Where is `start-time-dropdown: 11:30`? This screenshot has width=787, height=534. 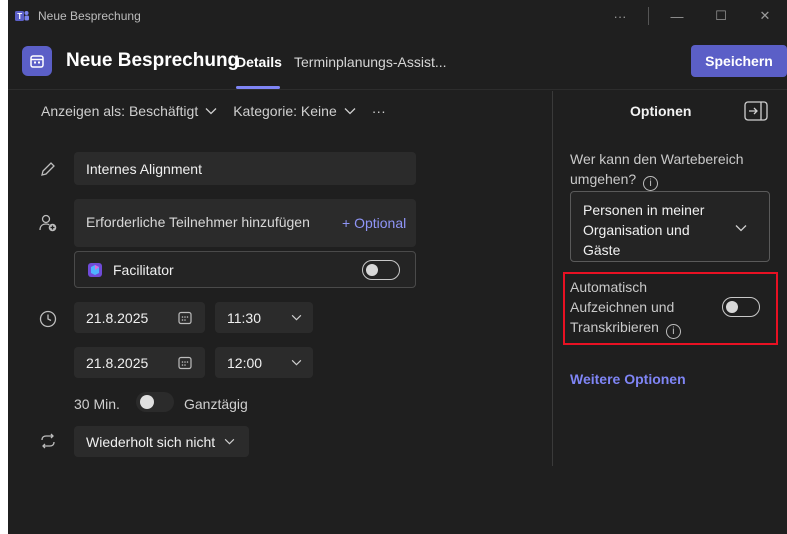 start-time-dropdown: 11:30 is located at coordinates (264, 317).